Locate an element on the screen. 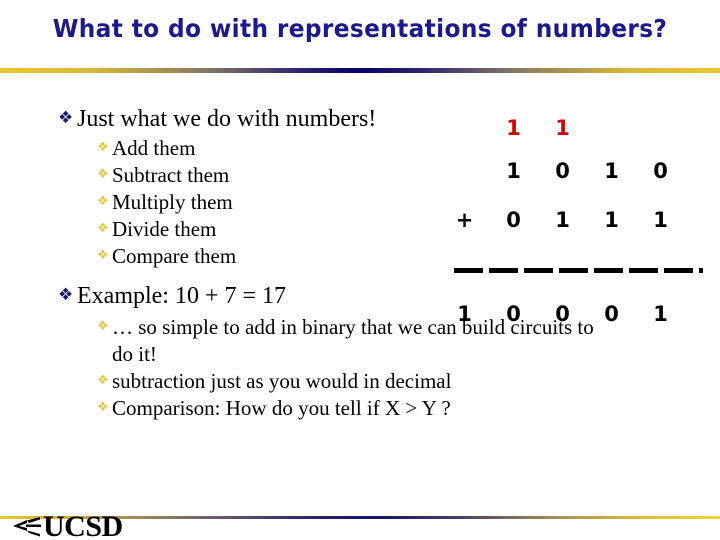 This screenshot has width=720, height=540. list-item: ❖ Compare them is located at coordinates (357, 256).